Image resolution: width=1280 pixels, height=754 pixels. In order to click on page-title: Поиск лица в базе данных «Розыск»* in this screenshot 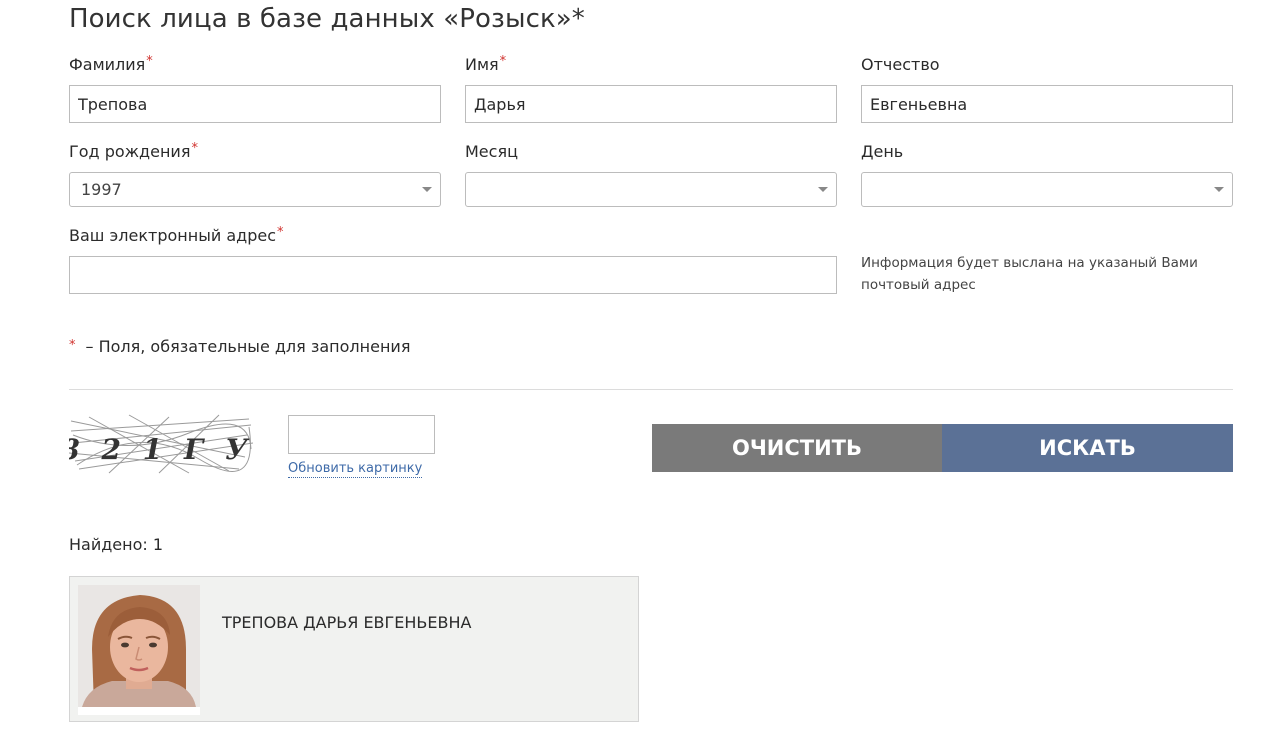, I will do `click(327, 19)`.